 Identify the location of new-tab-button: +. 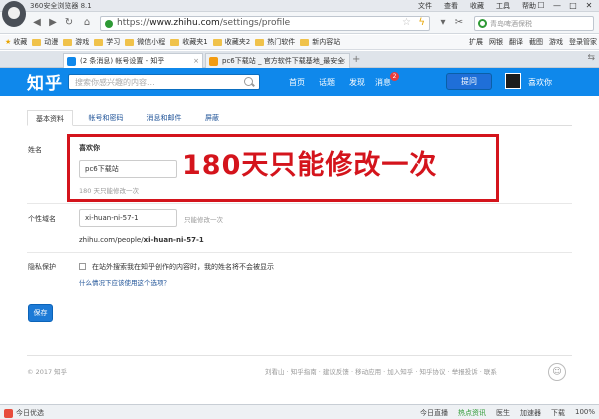
(356, 59).